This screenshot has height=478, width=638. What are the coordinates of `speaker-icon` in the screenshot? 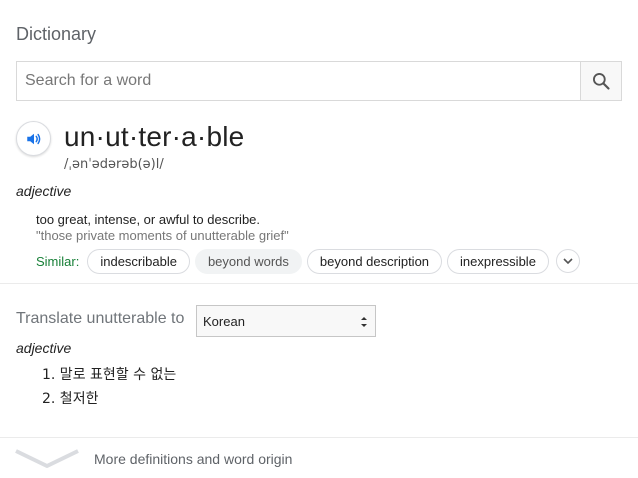 It's located at (33, 138).